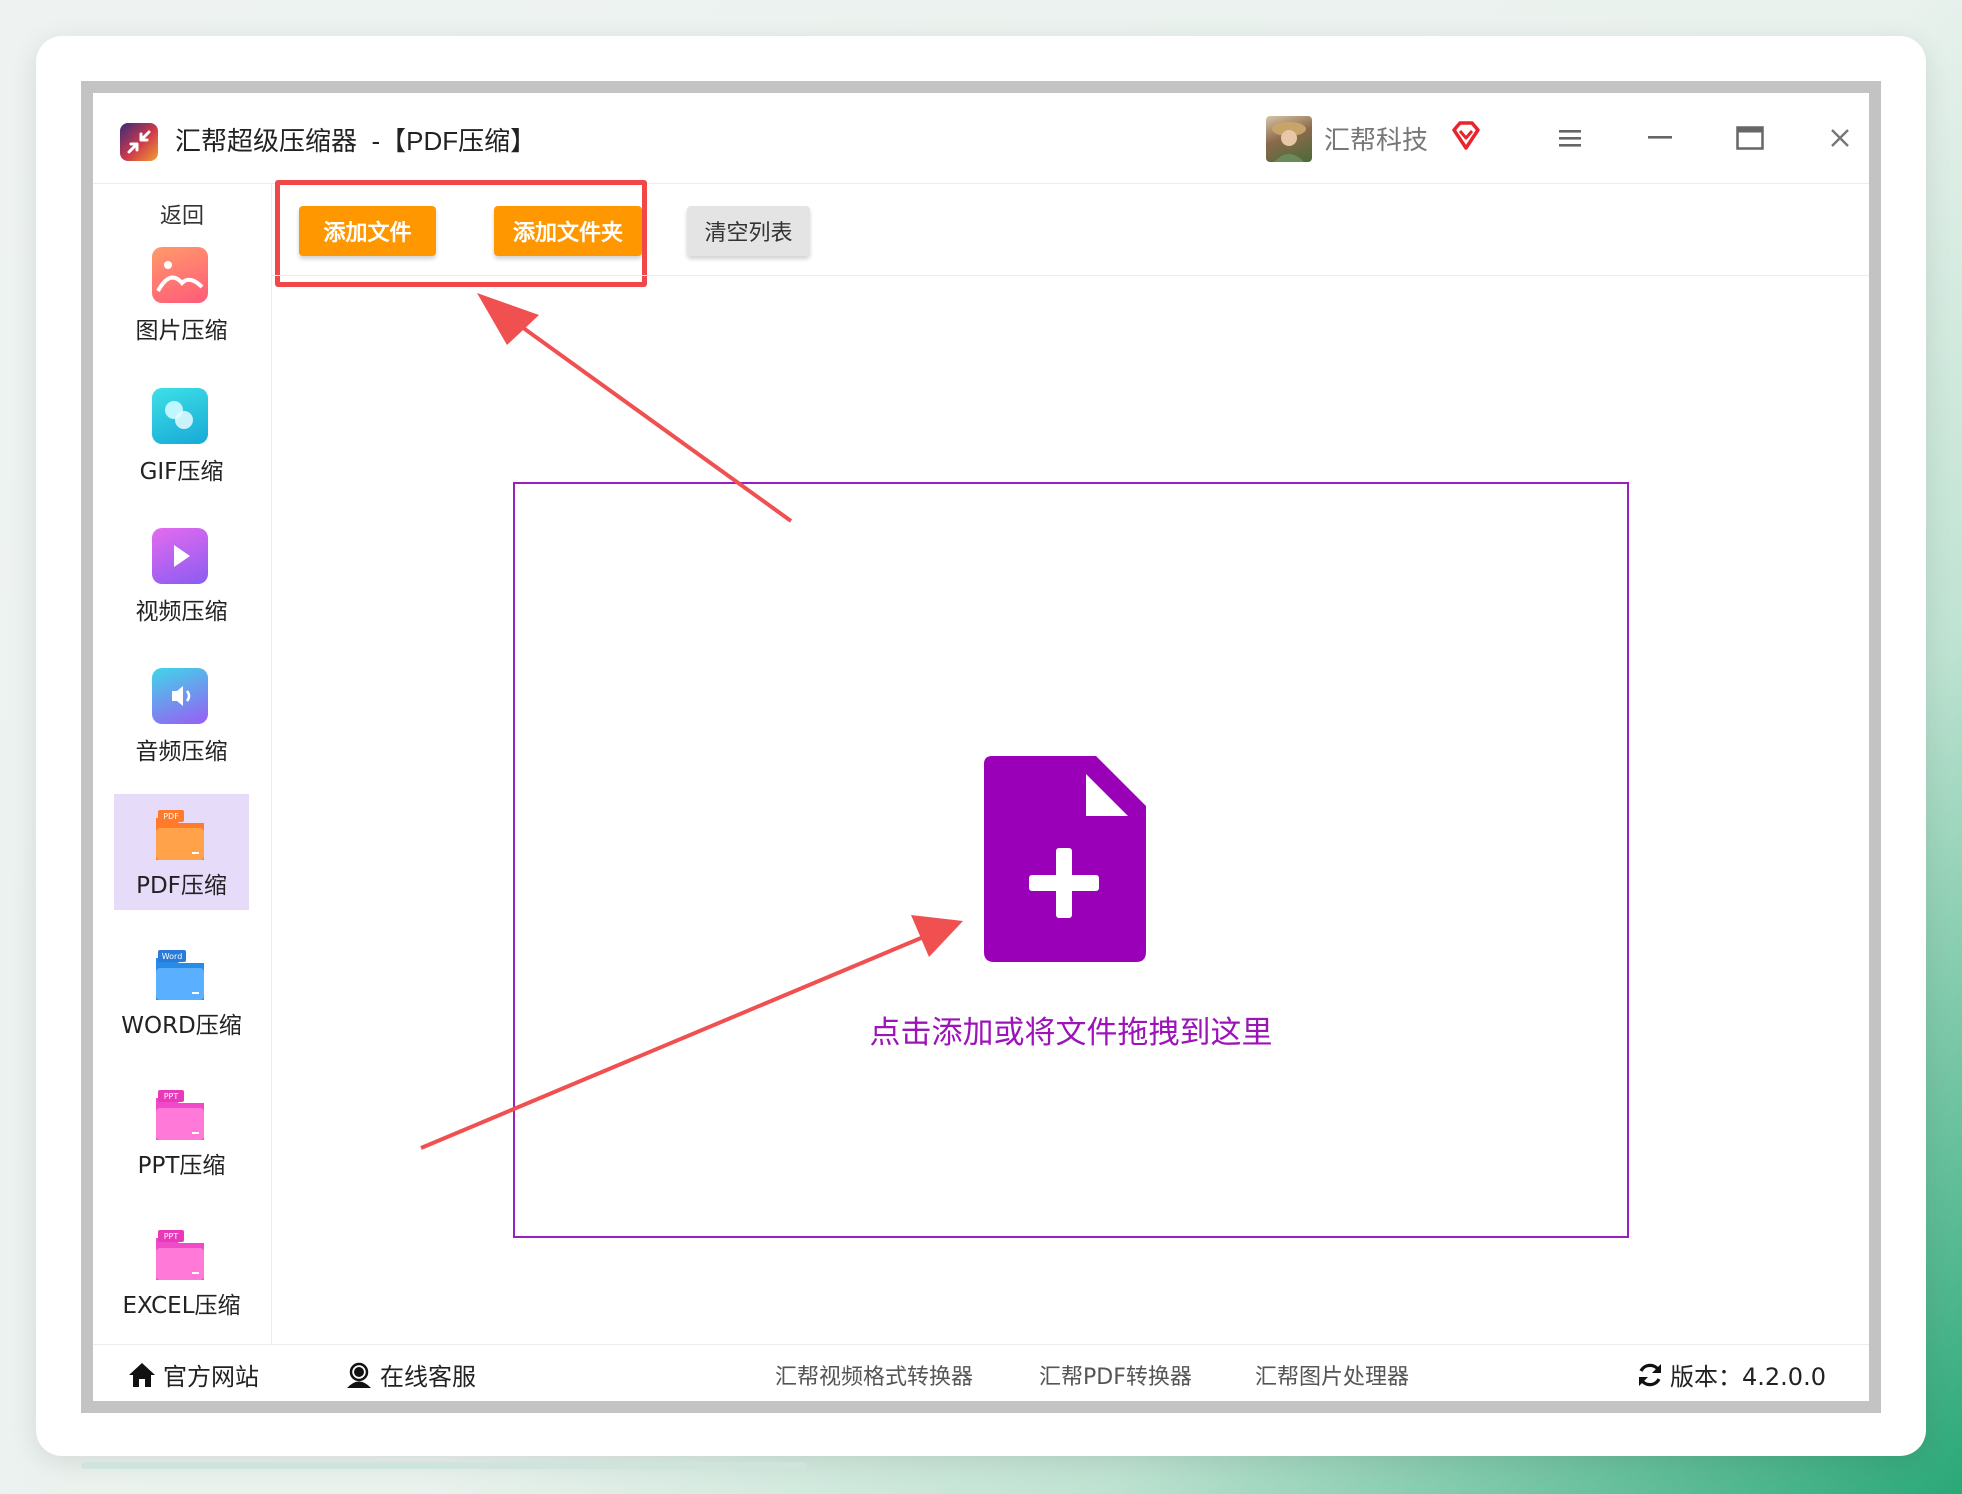  What do you see at coordinates (1115, 1375) in the screenshot?
I see `product-link-pdf-converter: 汇帮PDF转换器` at bounding box center [1115, 1375].